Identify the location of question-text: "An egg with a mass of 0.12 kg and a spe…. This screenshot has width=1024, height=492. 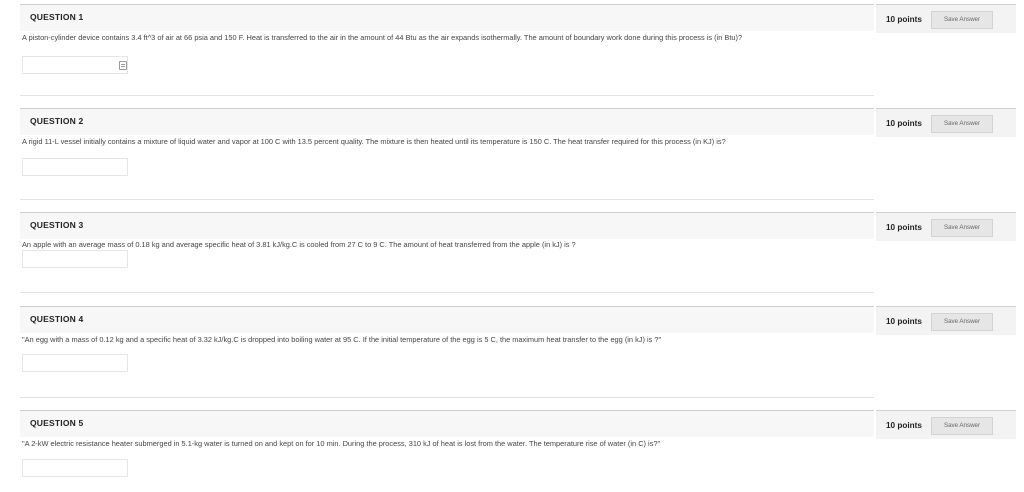
(342, 339).